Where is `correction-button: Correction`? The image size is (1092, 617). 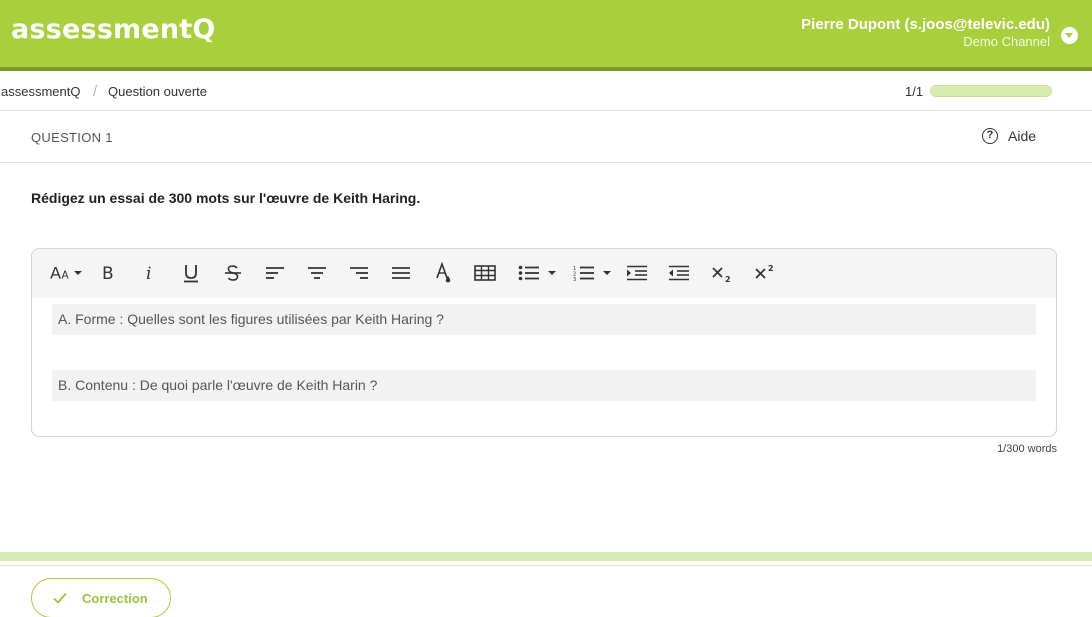
correction-button: Correction is located at coordinates (101, 597).